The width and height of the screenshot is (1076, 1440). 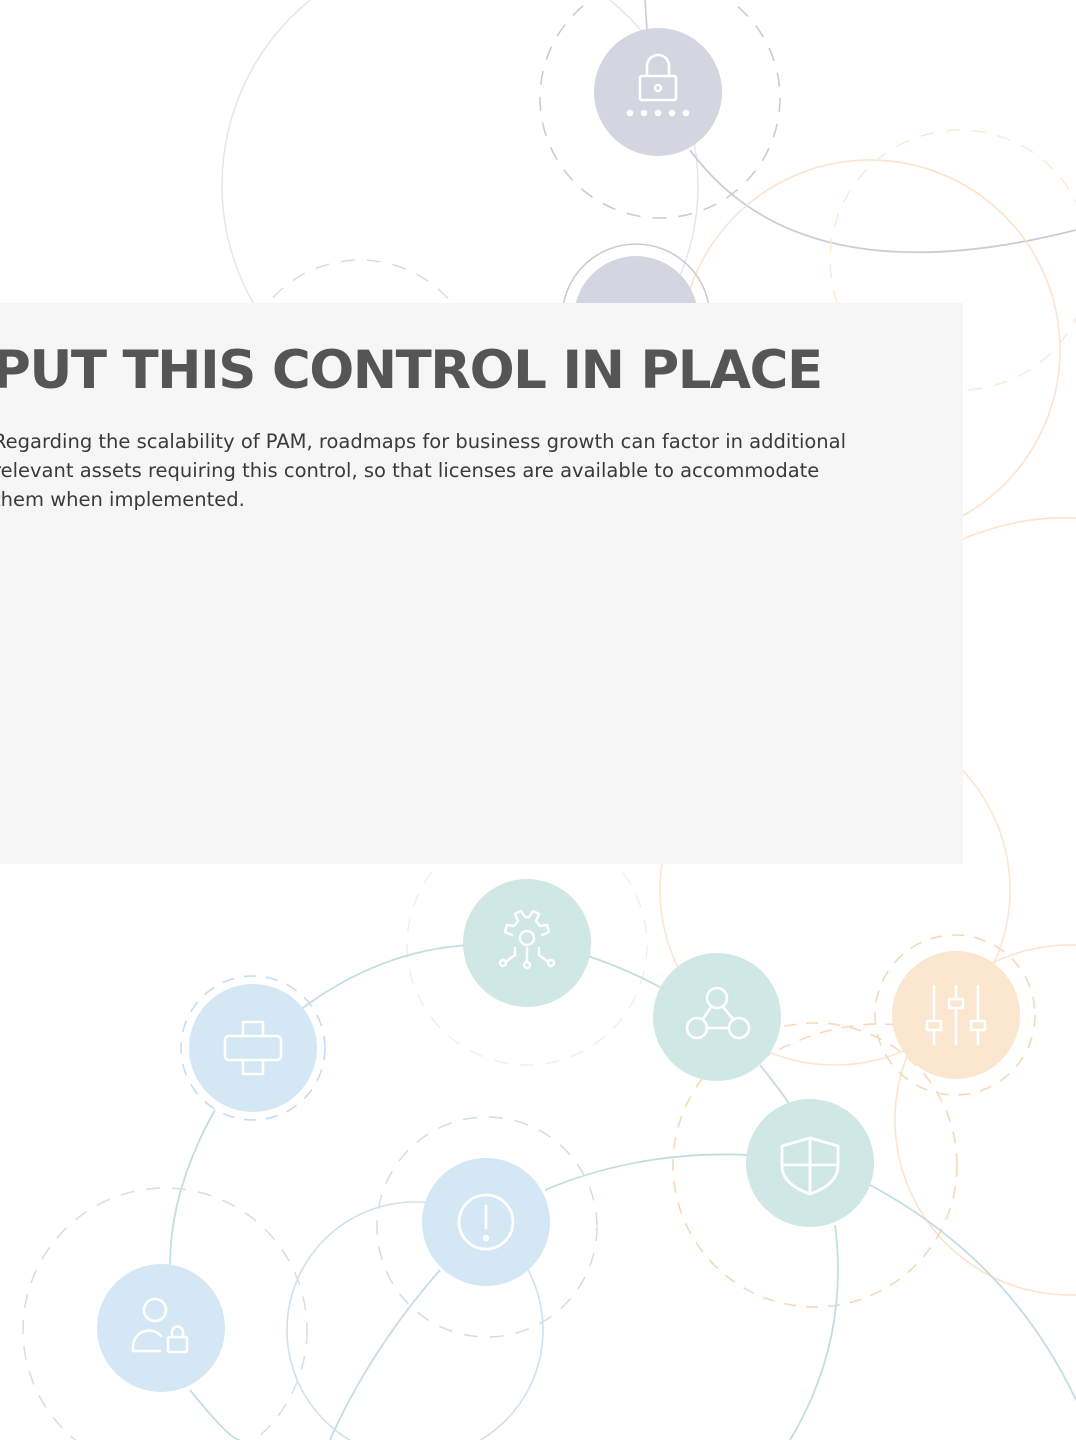 I want to click on page-heading: PUT THIS CONTROL IN PLACE, so click(x=411, y=370).